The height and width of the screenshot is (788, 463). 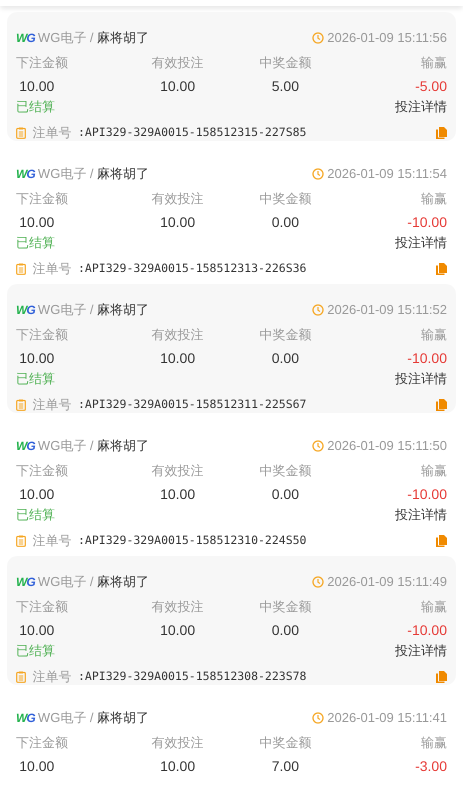 What do you see at coordinates (285, 86) in the screenshot?
I see `amount-value: 5.00` at bounding box center [285, 86].